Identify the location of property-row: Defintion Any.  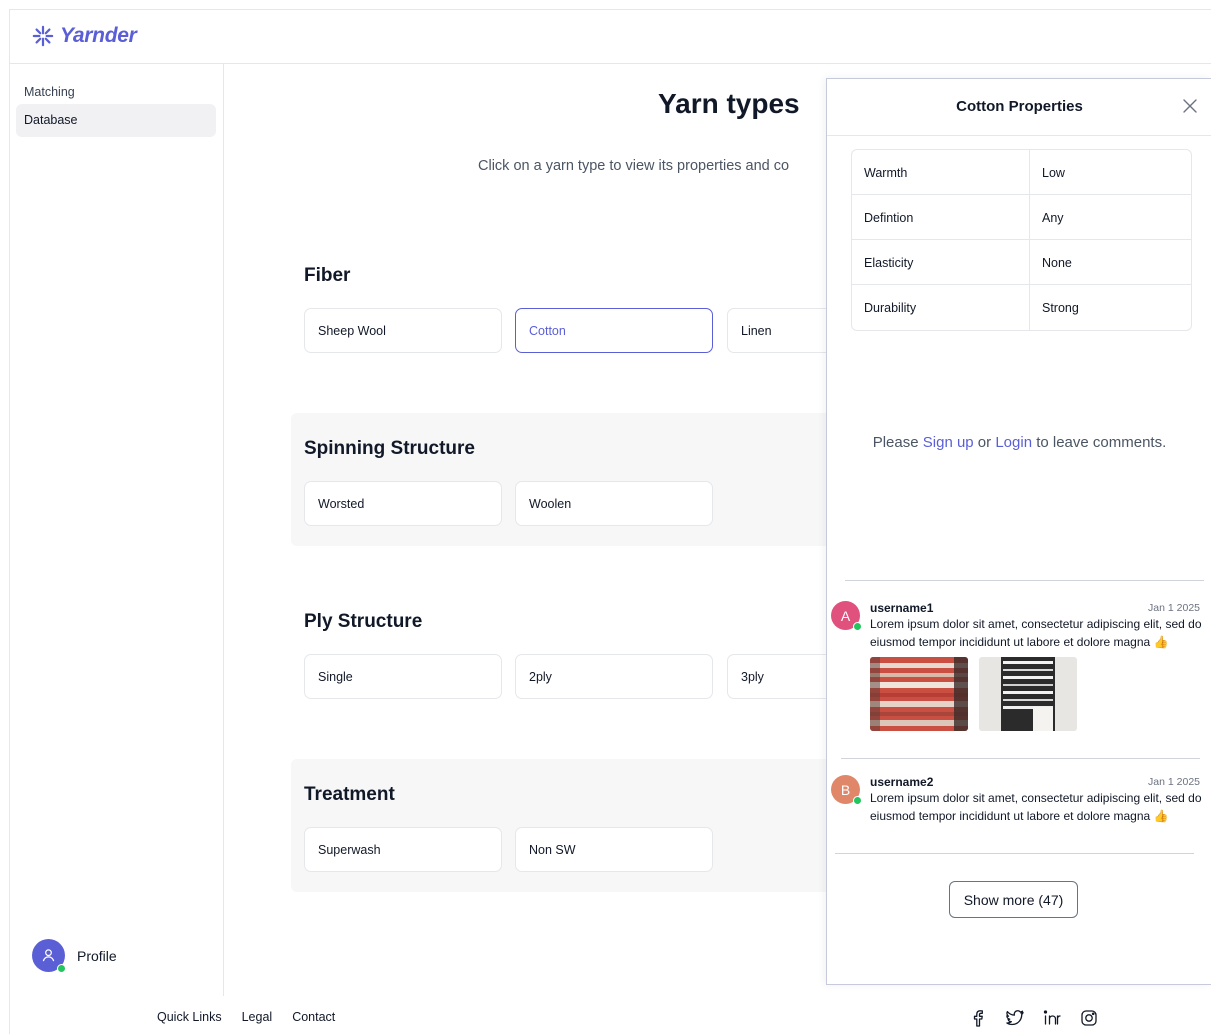
(1021, 217).